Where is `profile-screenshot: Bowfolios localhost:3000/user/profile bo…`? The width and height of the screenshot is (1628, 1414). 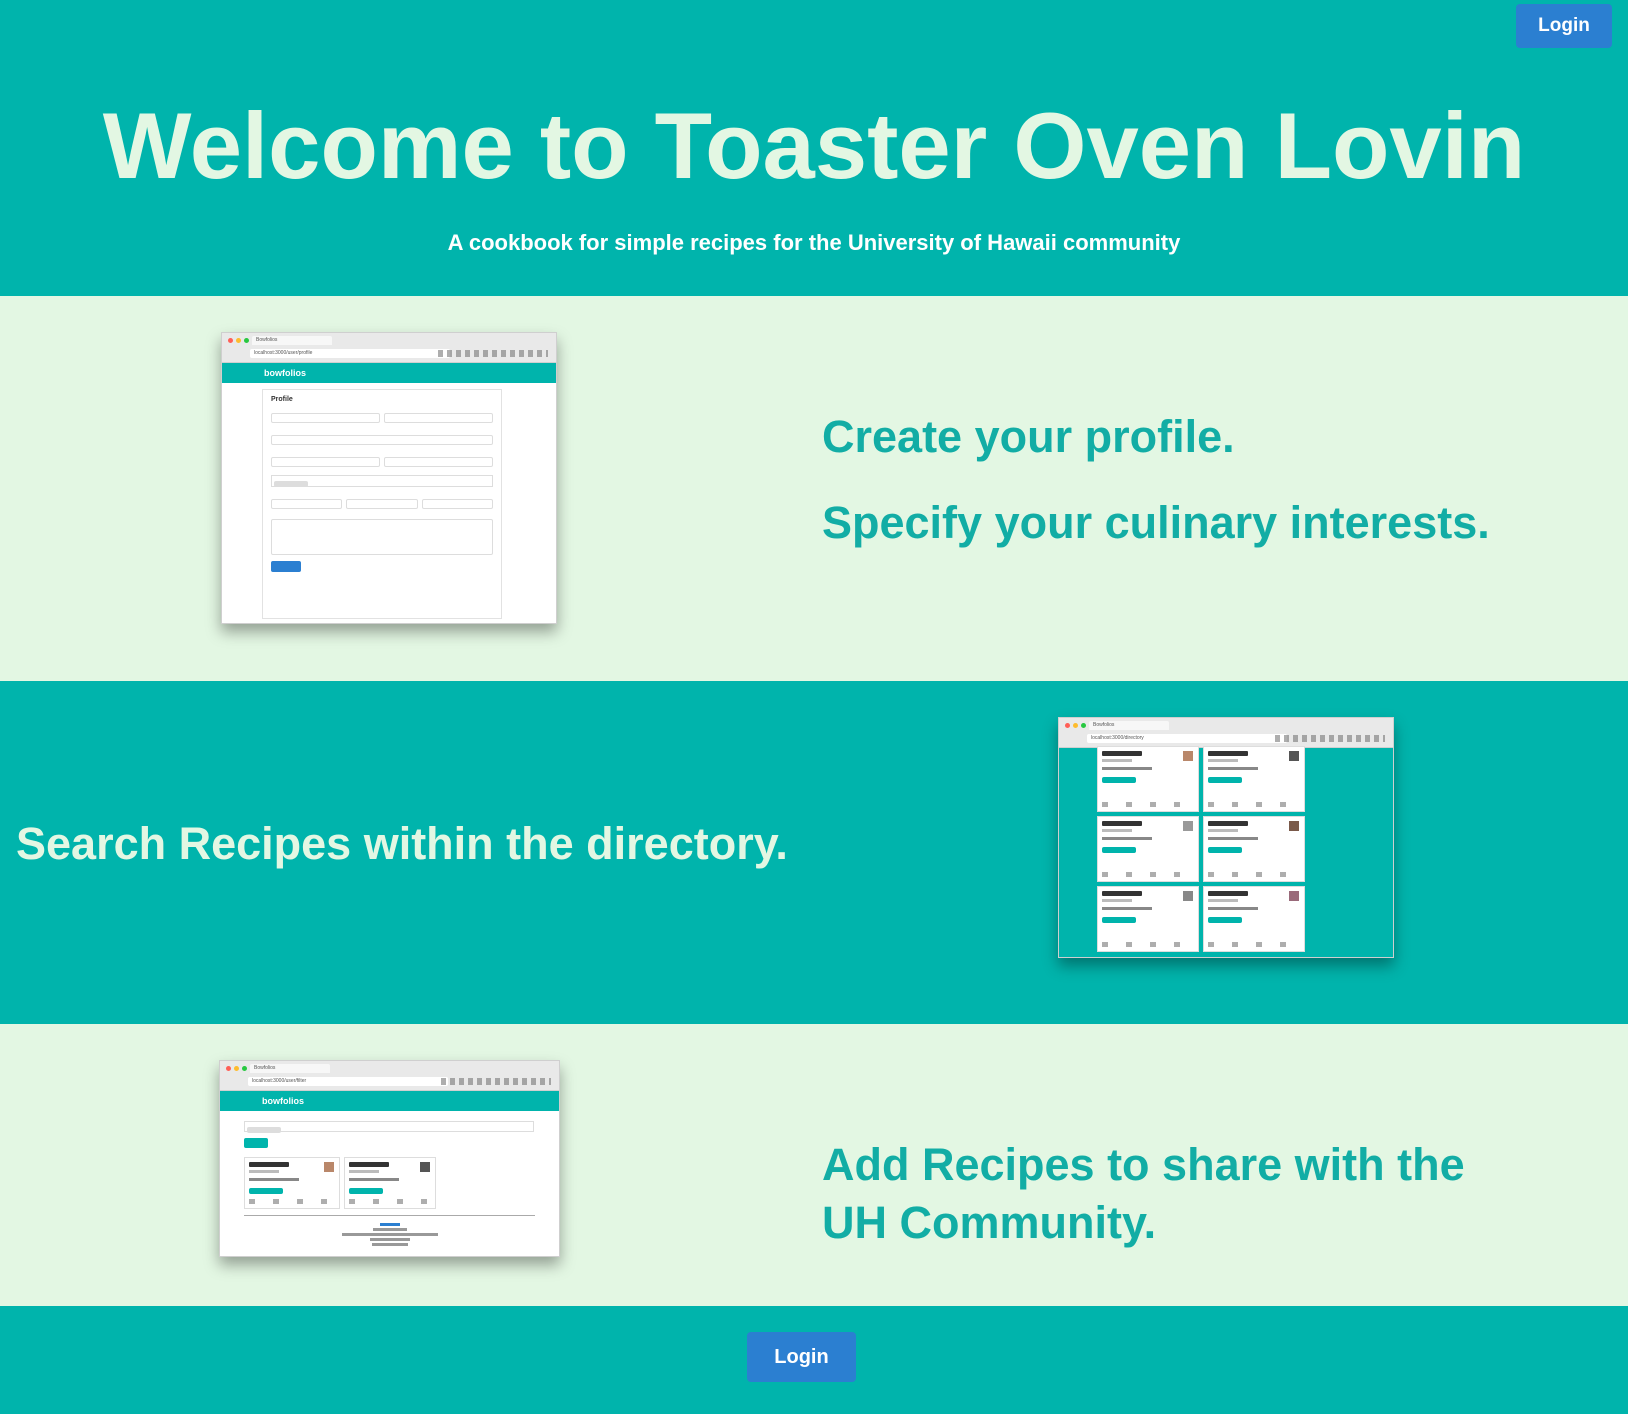 profile-screenshot: Bowfolios localhost:3000/user/profile bo… is located at coordinates (389, 478).